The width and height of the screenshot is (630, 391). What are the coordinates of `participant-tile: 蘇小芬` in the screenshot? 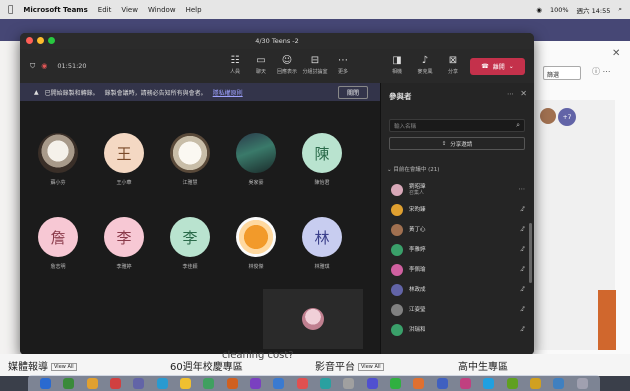 It's located at (58, 159).